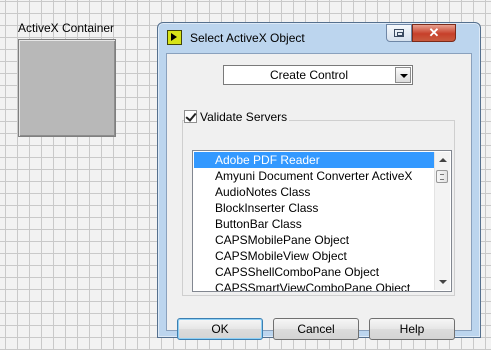  Describe the element at coordinates (314, 285) in the screenshot. I see `list-item: CAPSSmartViewComboPane Object` at that location.